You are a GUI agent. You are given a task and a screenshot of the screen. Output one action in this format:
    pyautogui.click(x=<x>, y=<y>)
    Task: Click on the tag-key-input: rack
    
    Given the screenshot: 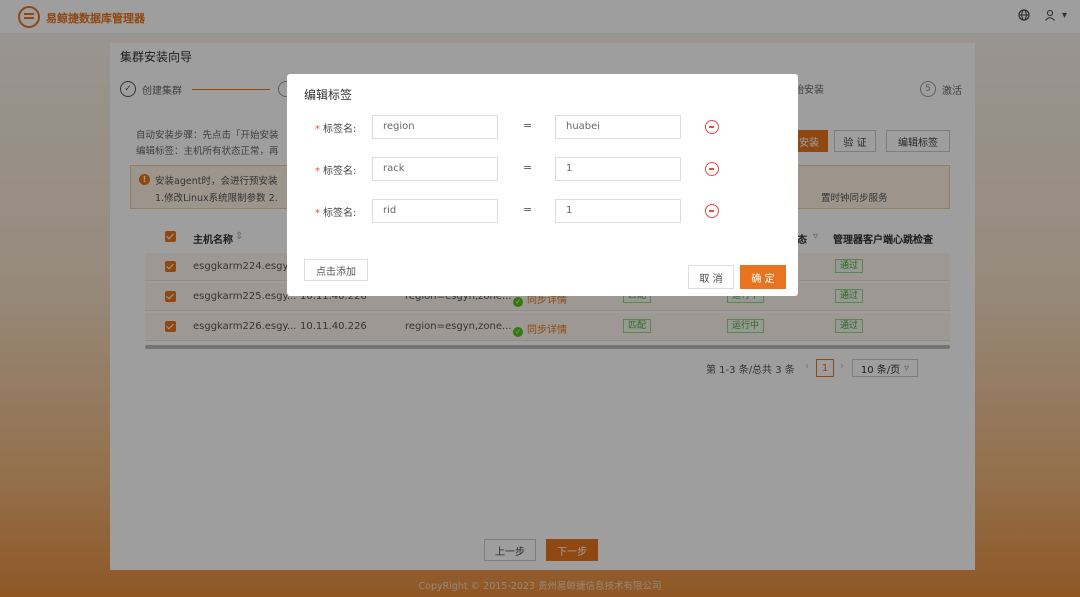 What is the action you would take?
    pyautogui.click(x=435, y=169)
    